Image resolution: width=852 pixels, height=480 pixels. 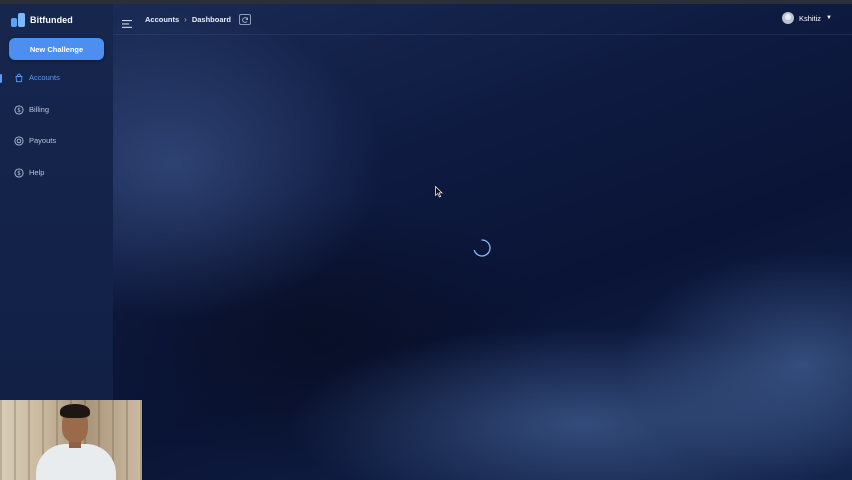 I want to click on new-challenge-button: New Challenge, so click(x=56, y=49).